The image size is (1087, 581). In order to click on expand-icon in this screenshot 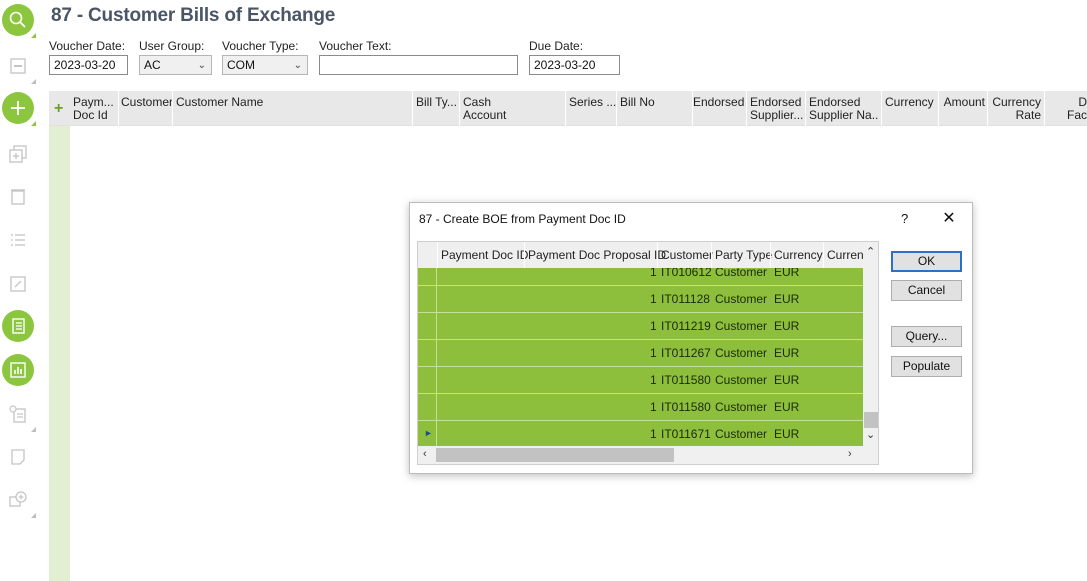, I will do `click(18, 284)`.